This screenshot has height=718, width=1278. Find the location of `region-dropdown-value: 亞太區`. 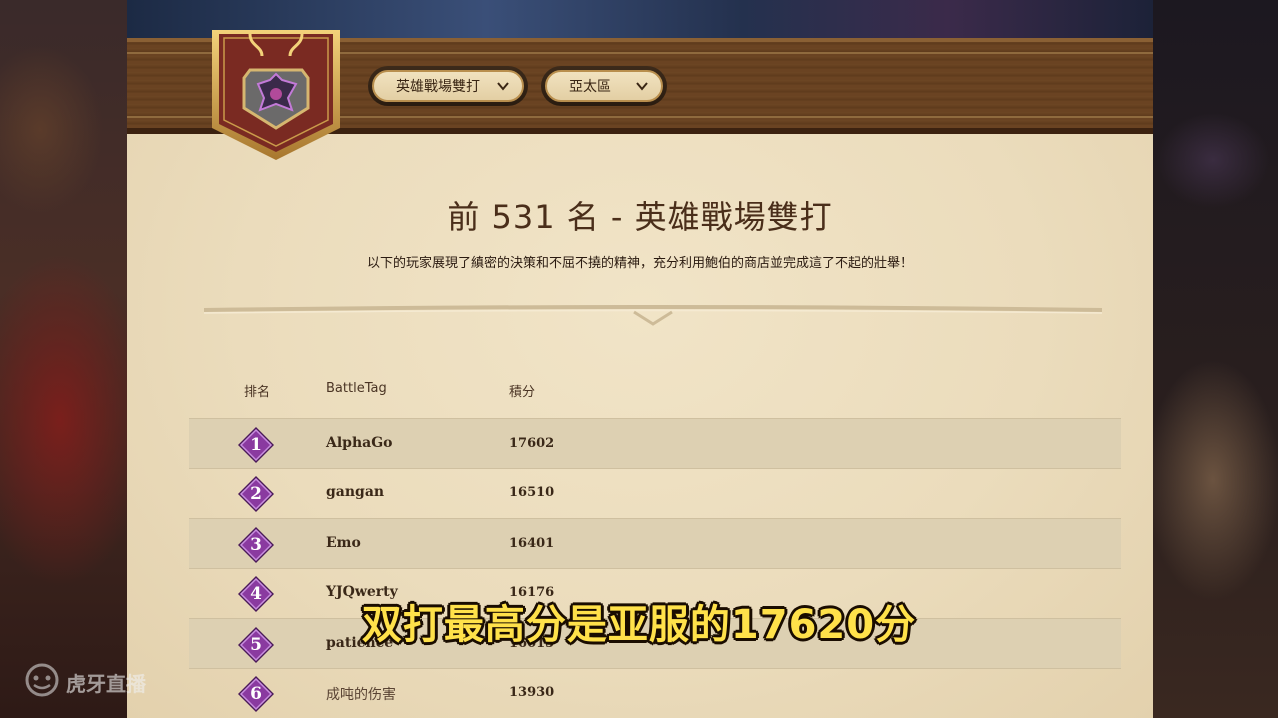

region-dropdown-value: 亞太區 is located at coordinates (590, 87).